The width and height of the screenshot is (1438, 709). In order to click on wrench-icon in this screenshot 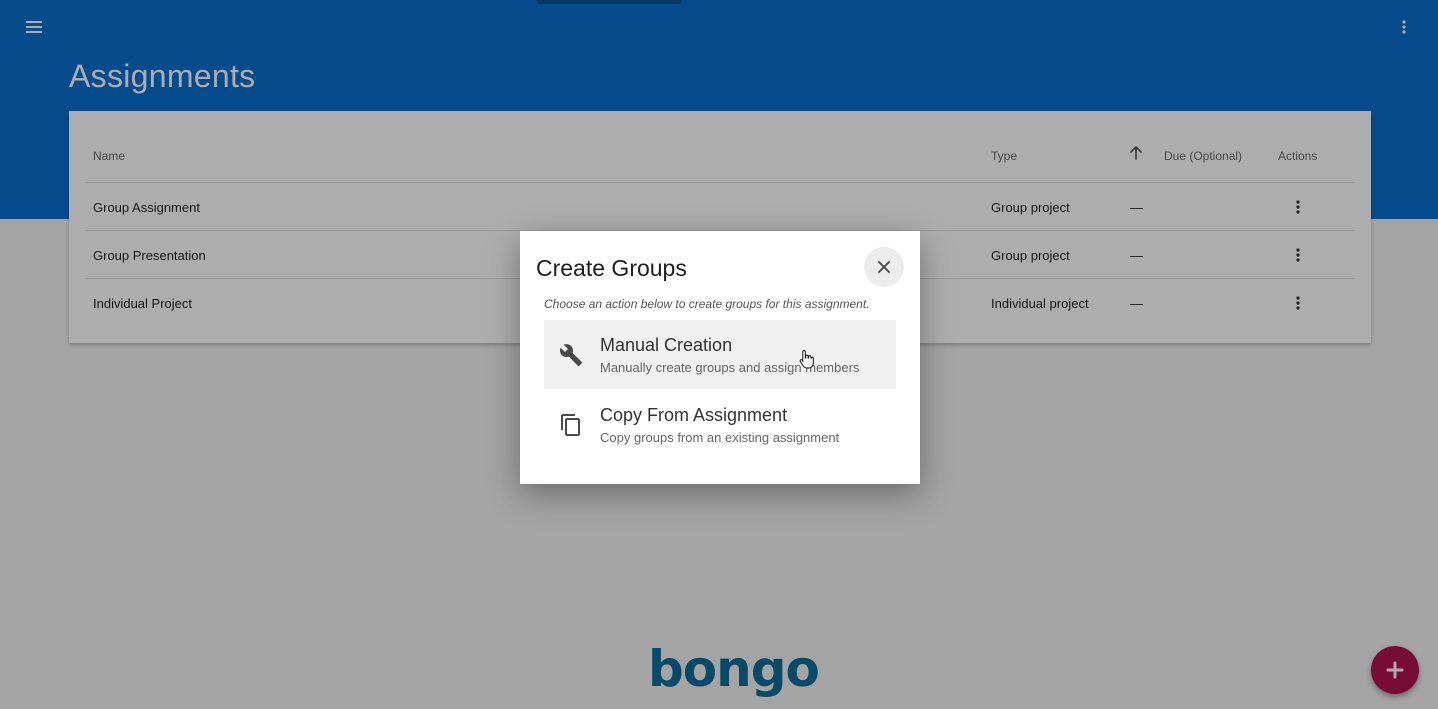, I will do `click(571, 355)`.